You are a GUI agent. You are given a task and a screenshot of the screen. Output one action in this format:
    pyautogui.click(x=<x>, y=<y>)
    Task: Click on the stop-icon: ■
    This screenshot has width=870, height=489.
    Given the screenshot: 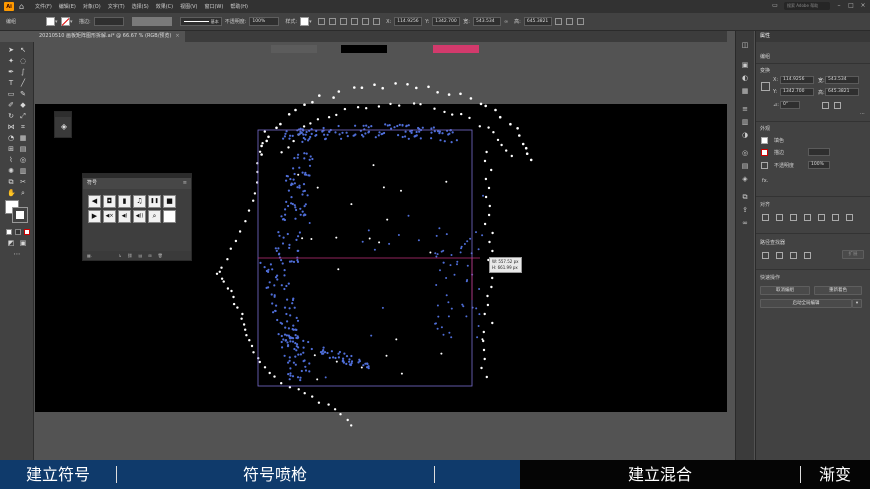 What is the action you would take?
    pyautogui.click(x=169, y=201)
    